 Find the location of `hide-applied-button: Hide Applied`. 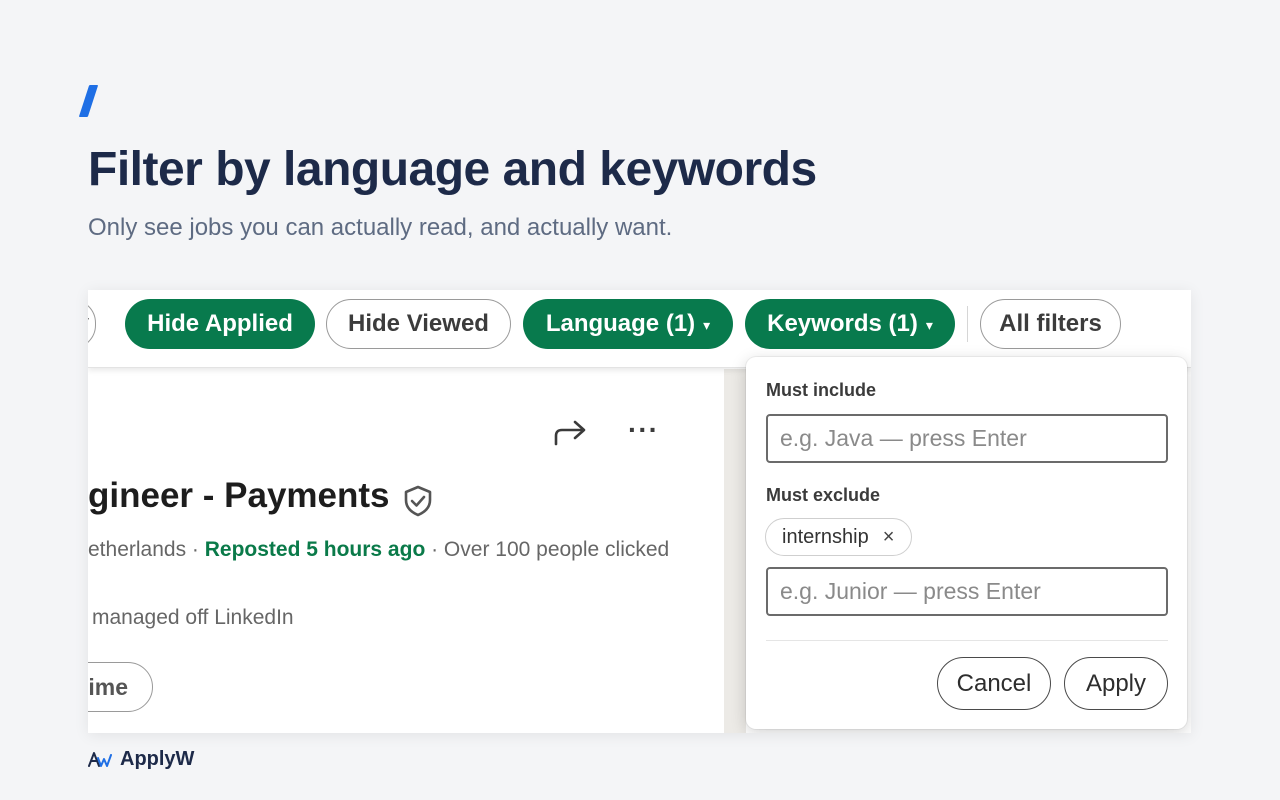

hide-applied-button: Hide Applied is located at coordinates (220, 324).